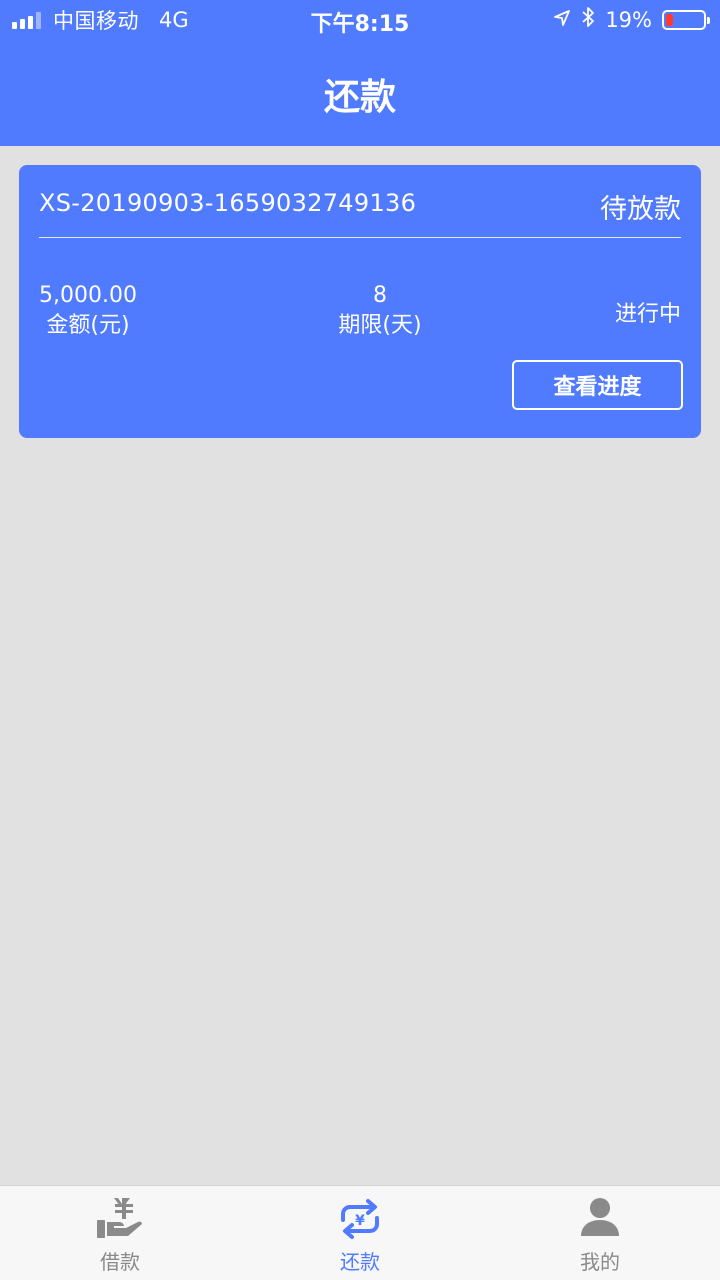  Describe the element at coordinates (360, 20) in the screenshot. I see `status-bar: 中国移动 4G 下午8:15 19%` at that location.